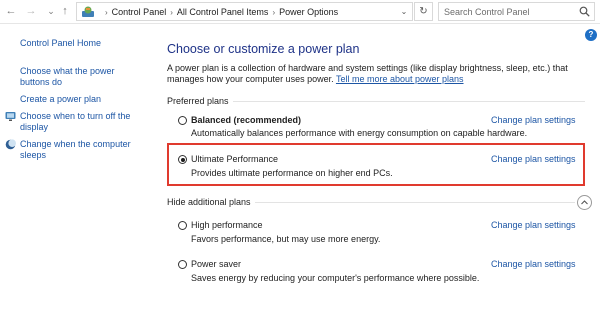 The image size is (600, 317). What do you see at coordinates (584, 11) in the screenshot?
I see `search-icon` at bounding box center [584, 11].